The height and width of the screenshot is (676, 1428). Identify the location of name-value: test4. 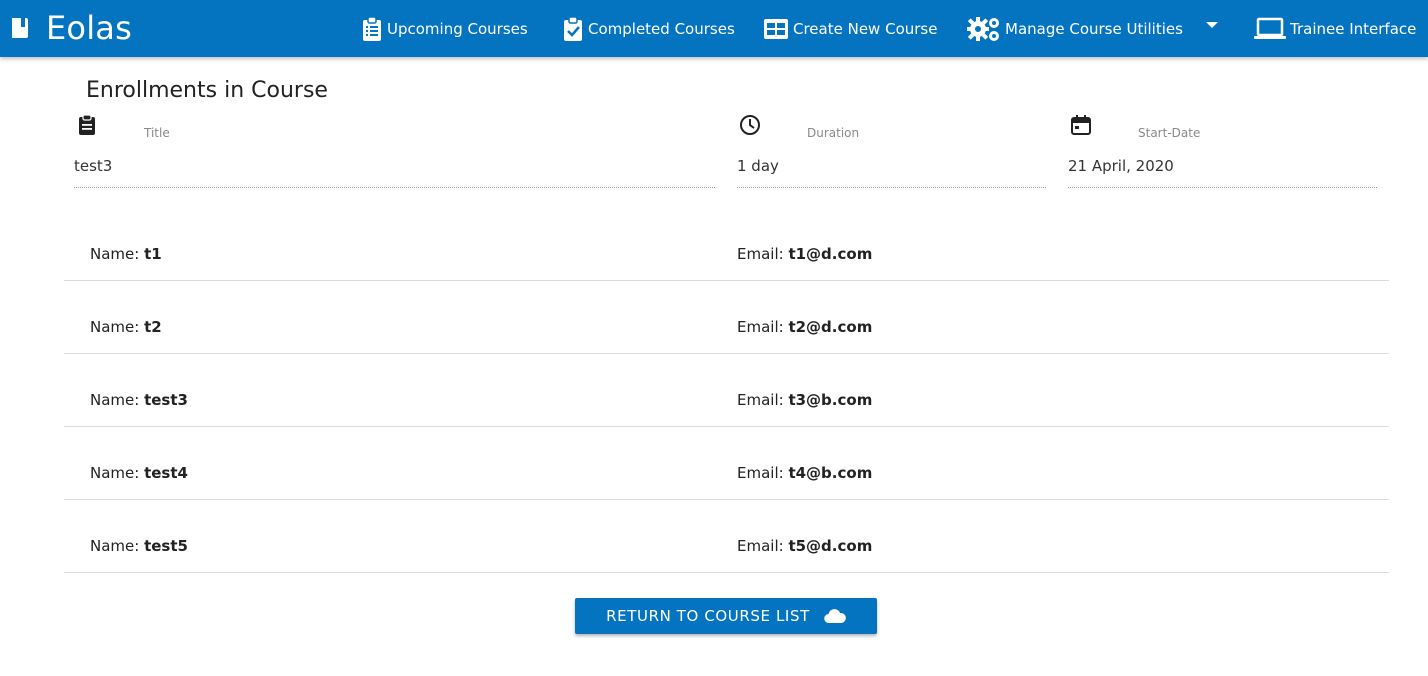
(166, 473).